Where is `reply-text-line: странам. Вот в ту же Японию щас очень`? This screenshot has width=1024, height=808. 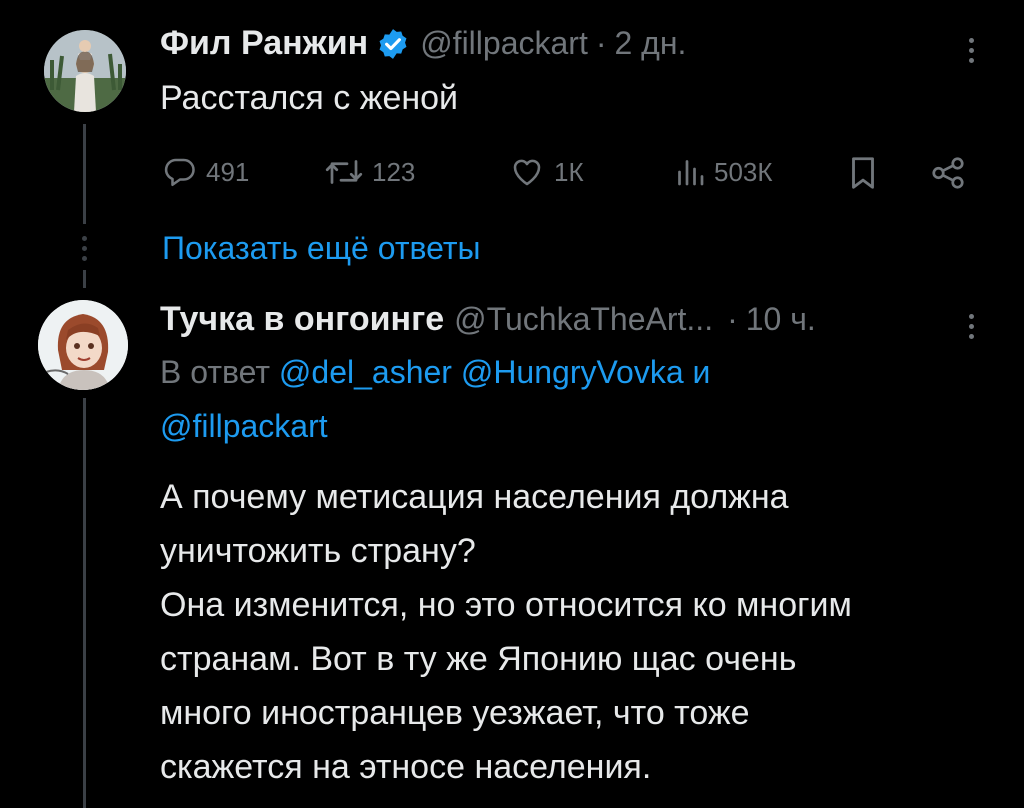
reply-text-line: странам. Вот в ту же Японию щас очень is located at coordinates (478, 659).